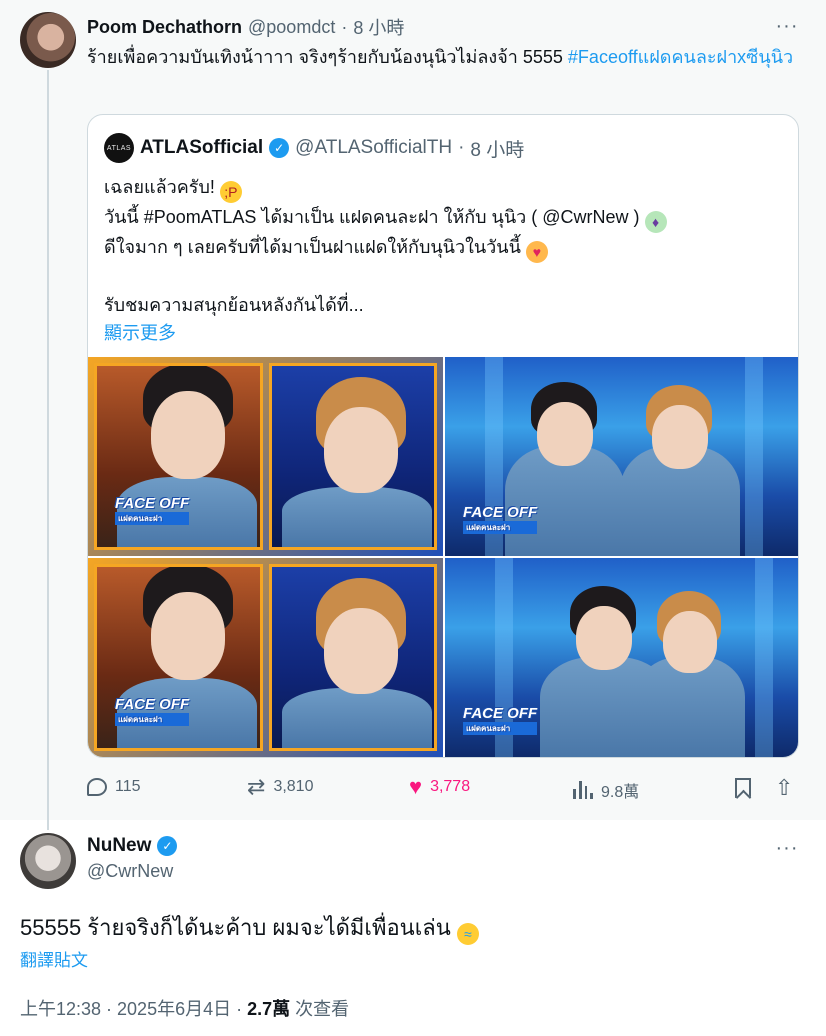 Image resolution: width=826 pixels, height=1036 pixels. What do you see at coordinates (128, 786) in the screenshot?
I see `reply-count: 115` at bounding box center [128, 786].